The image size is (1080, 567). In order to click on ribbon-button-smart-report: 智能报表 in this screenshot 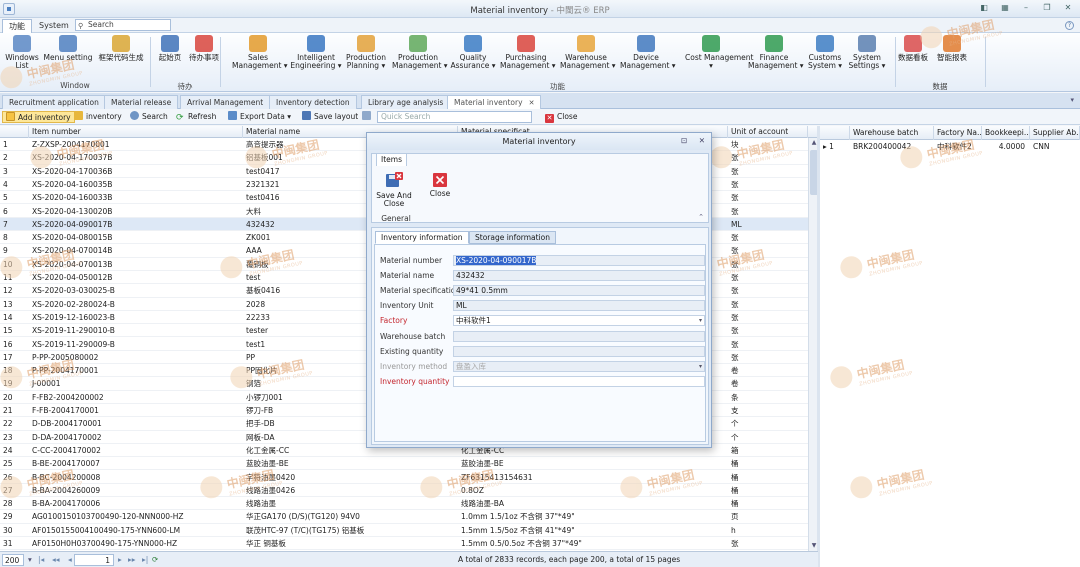, I will do `click(952, 48)`.